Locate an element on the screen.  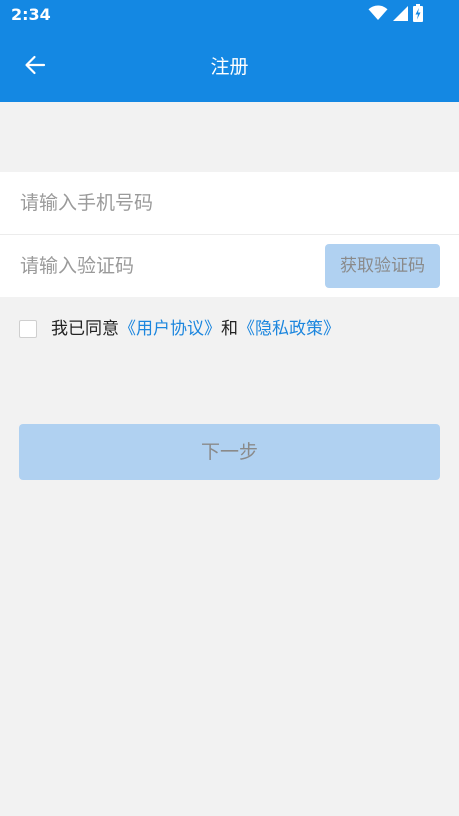
next-step-button: 下一步 is located at coordinates (229, 452).